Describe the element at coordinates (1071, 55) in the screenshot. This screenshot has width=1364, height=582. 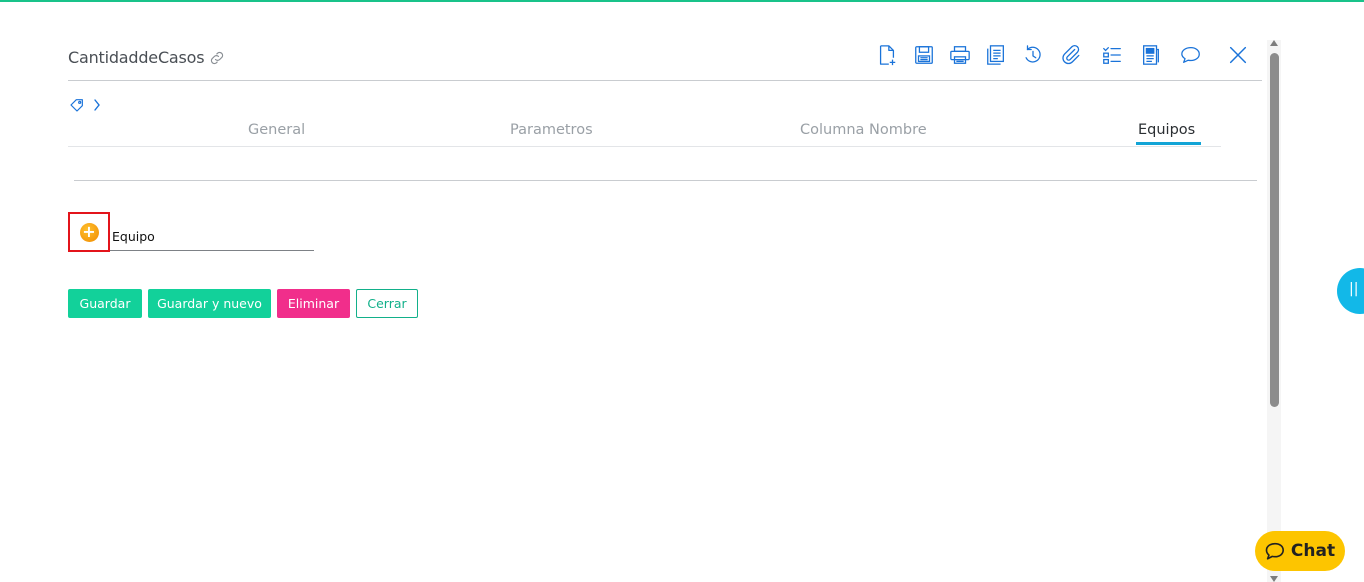
I see `attachment-icon` at that location.